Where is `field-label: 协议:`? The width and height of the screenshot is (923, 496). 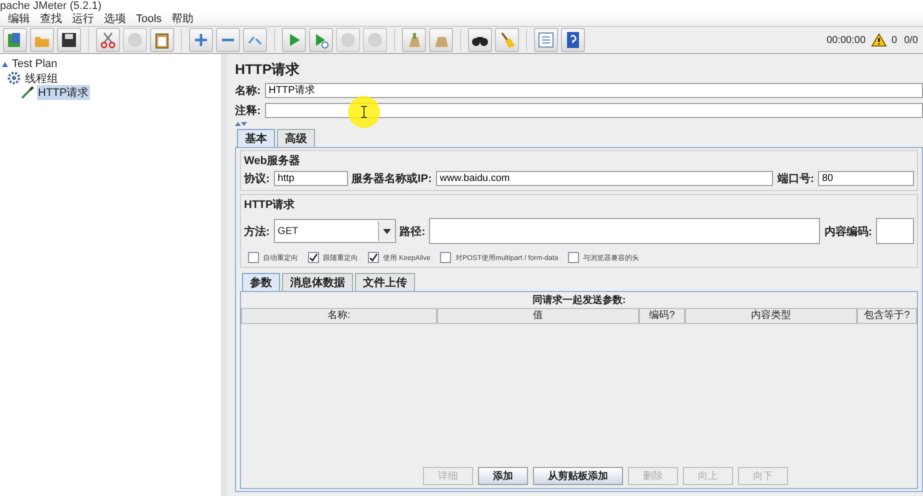
field-label: 协议: is located at coordinates (257, 179).